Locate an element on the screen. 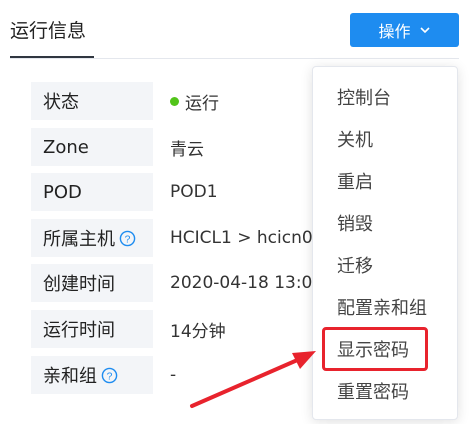 The image size is (469, 424). info-value: 青云 is located at coordinates (187, 149).